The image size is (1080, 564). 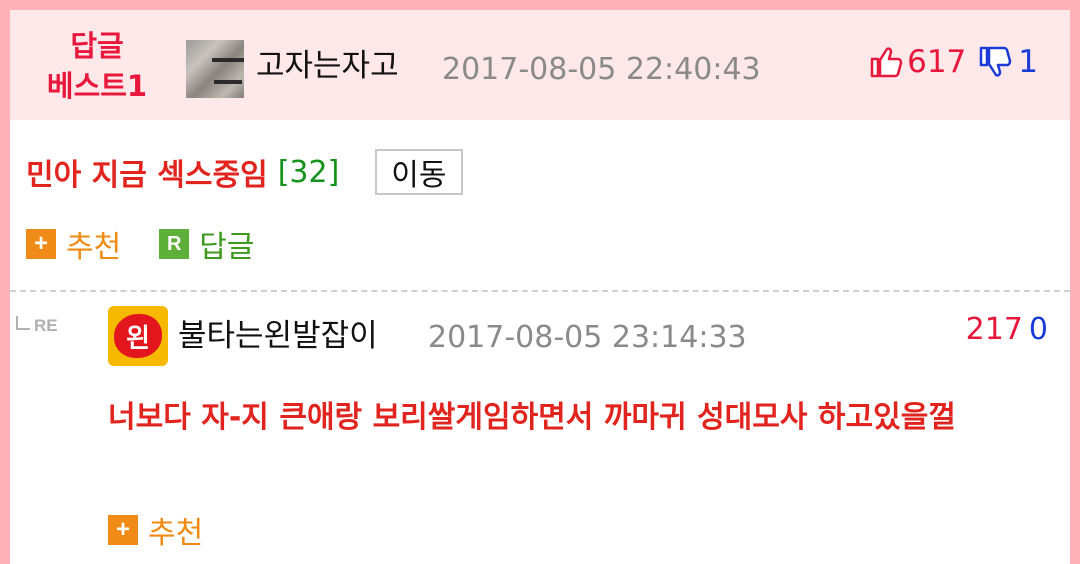 What do you see at coordinates (97, 86) in the screenshot?
I see `best-badge-line2: 베스트1` at bounding box center [97, 86].